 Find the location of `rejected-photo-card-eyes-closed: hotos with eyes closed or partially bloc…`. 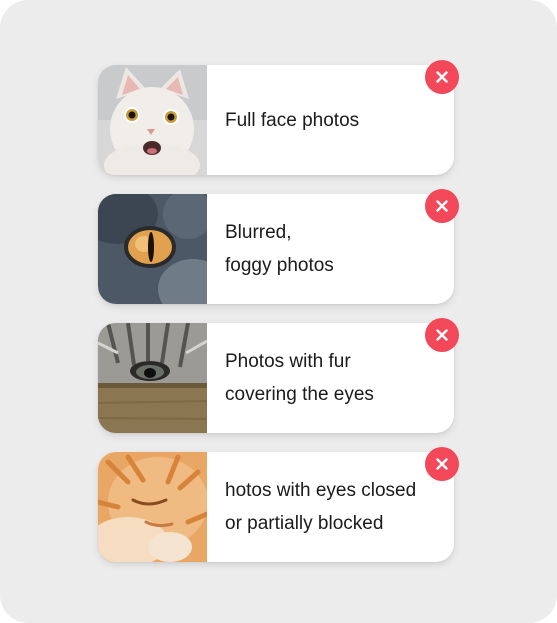

rejected-photo-card-eyes-closed: hotos with eyes closed or partially bloc… is located at coordinates (278, 504).